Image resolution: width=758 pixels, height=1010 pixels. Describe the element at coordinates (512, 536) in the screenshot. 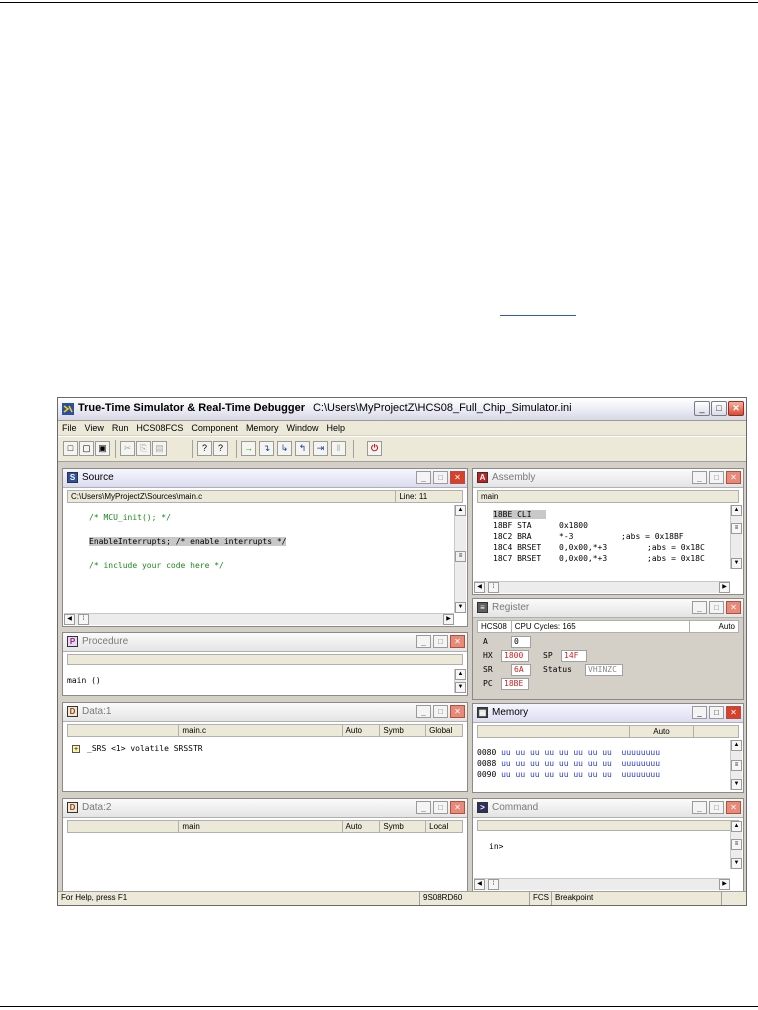

I see `assembly-row: 18C2 BRA` at that location.